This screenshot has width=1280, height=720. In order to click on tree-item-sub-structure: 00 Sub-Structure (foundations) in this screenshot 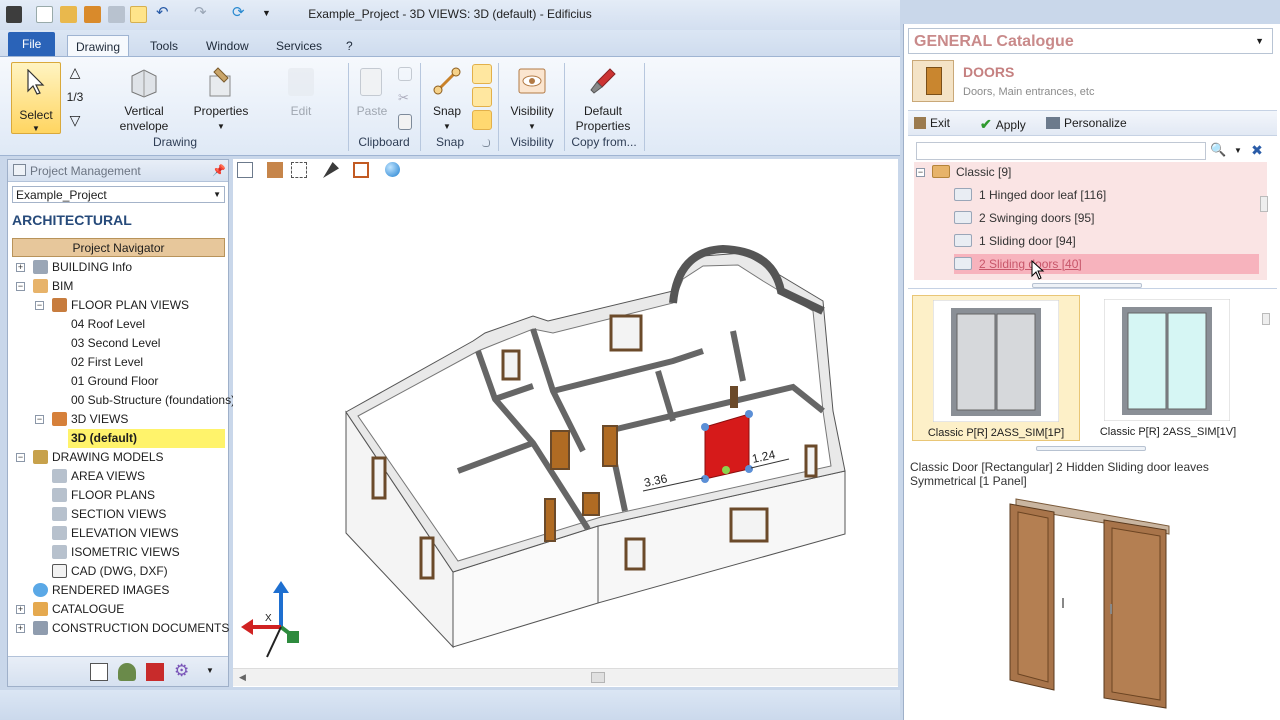, I will do `click(153, 400)`.